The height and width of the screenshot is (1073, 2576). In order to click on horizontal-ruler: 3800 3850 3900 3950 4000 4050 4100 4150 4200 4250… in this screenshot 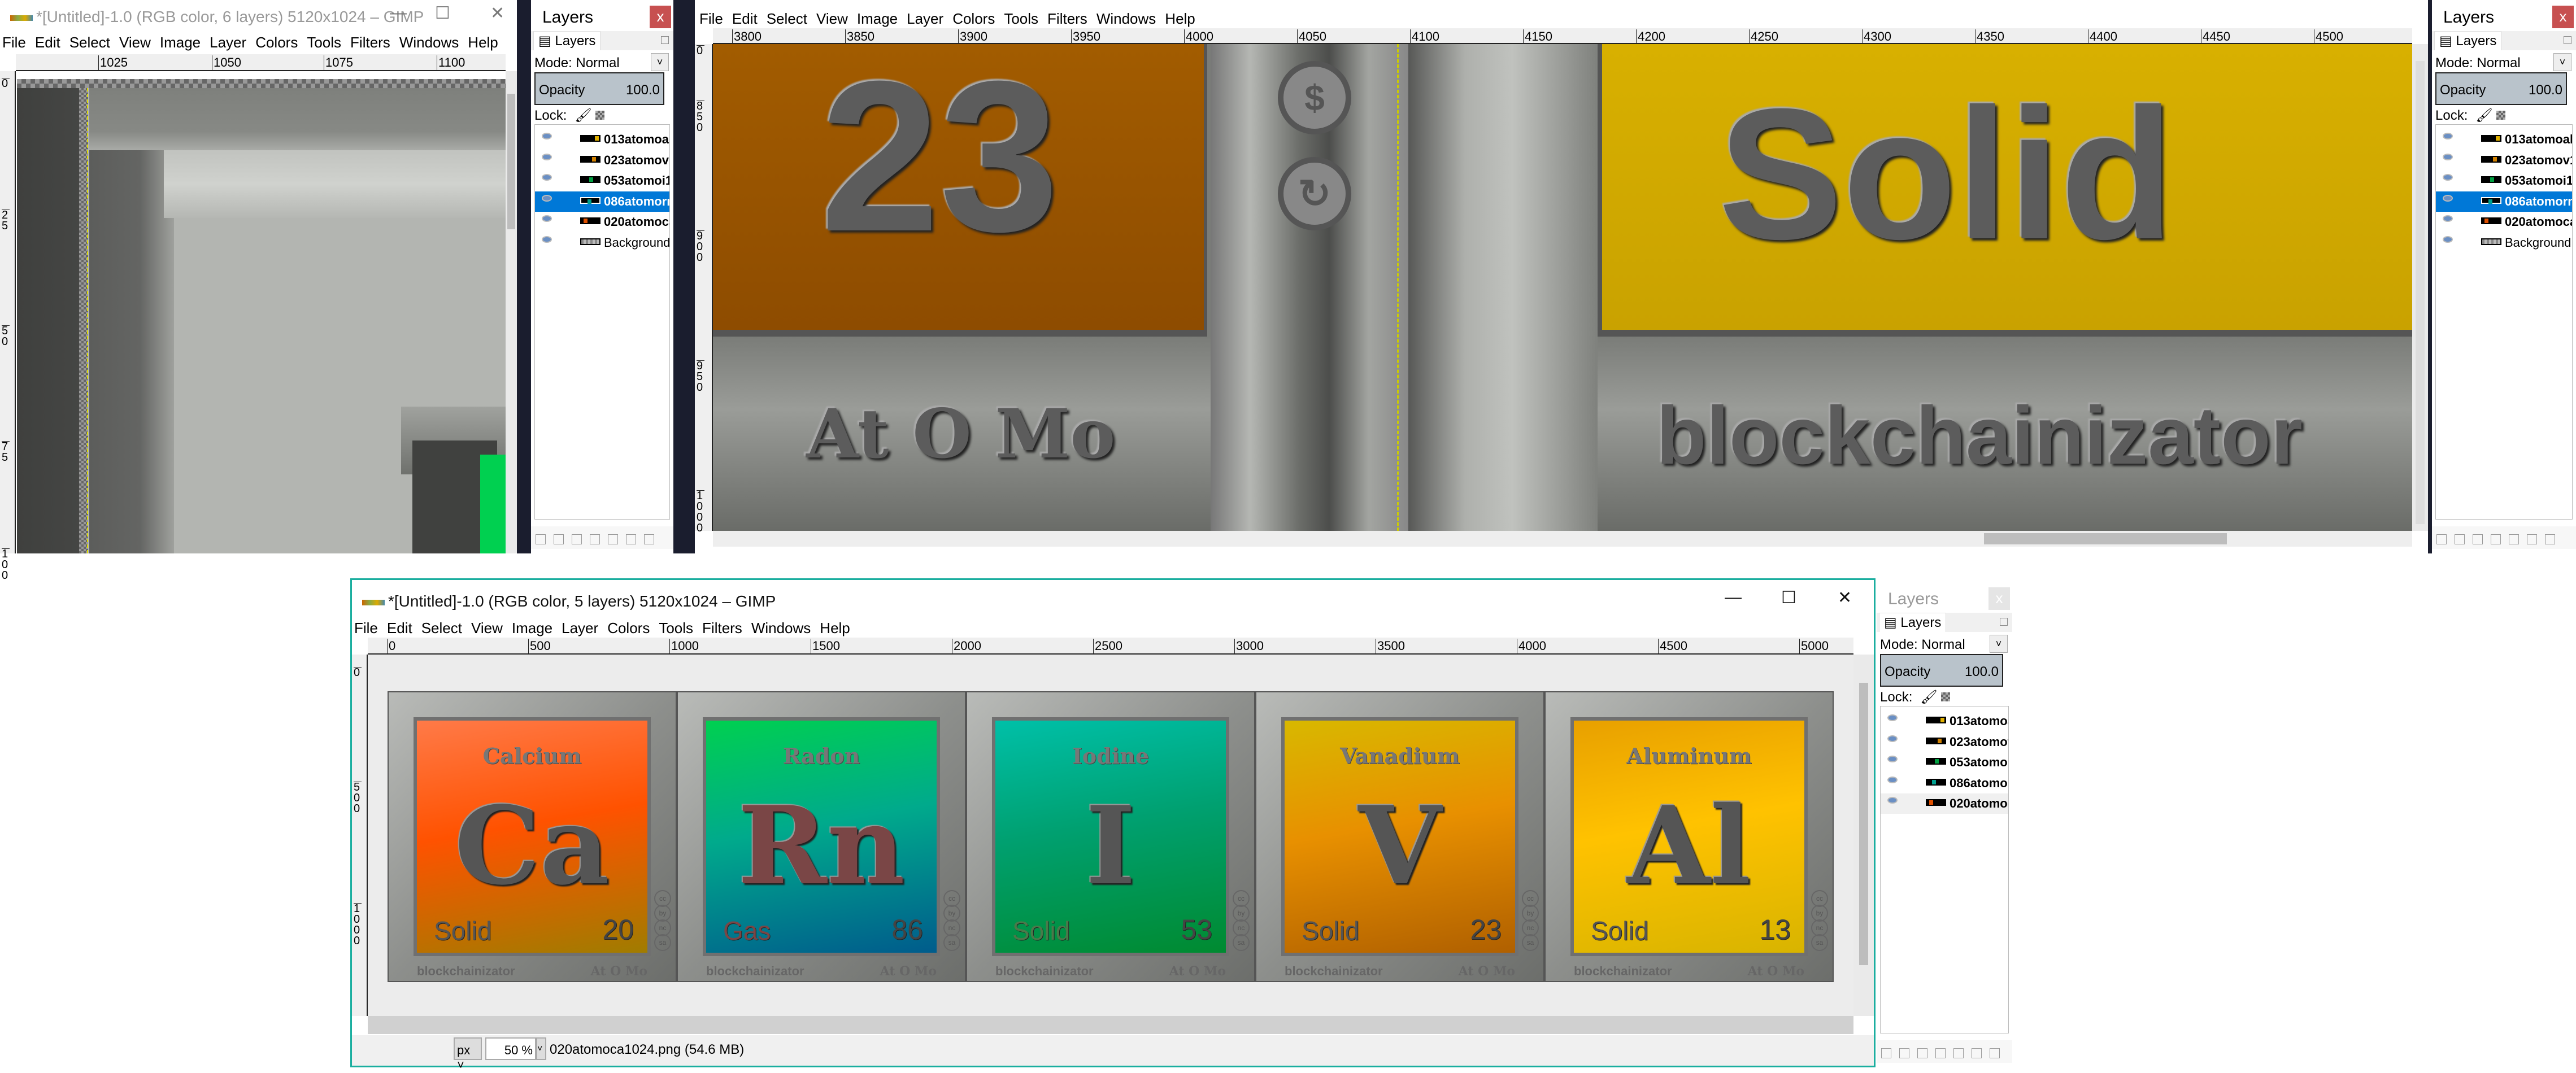, I will do `click(1562, 36)`.